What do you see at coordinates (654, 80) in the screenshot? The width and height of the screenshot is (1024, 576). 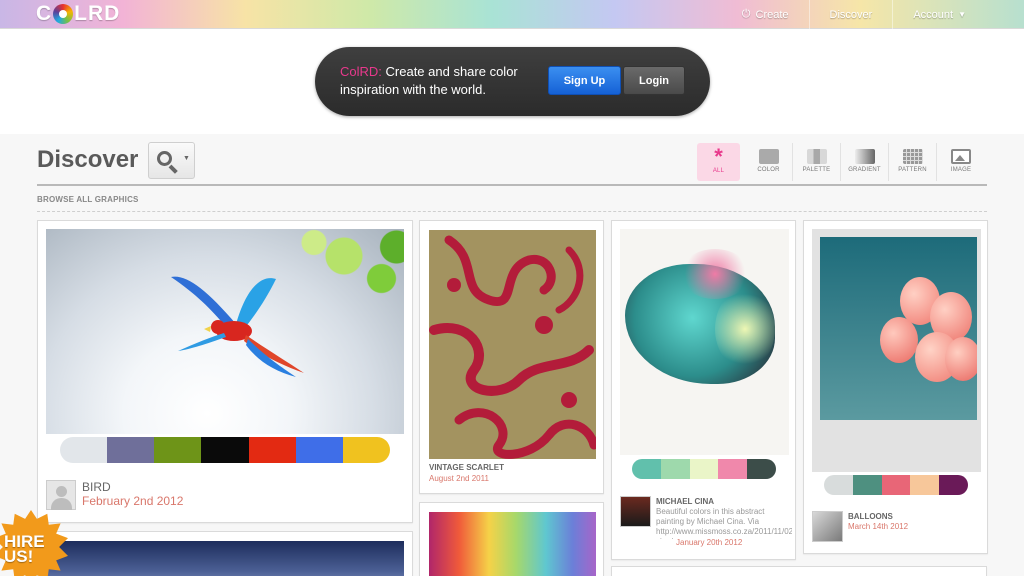 I see `login-button: Login` at bounding box center [654, 80].